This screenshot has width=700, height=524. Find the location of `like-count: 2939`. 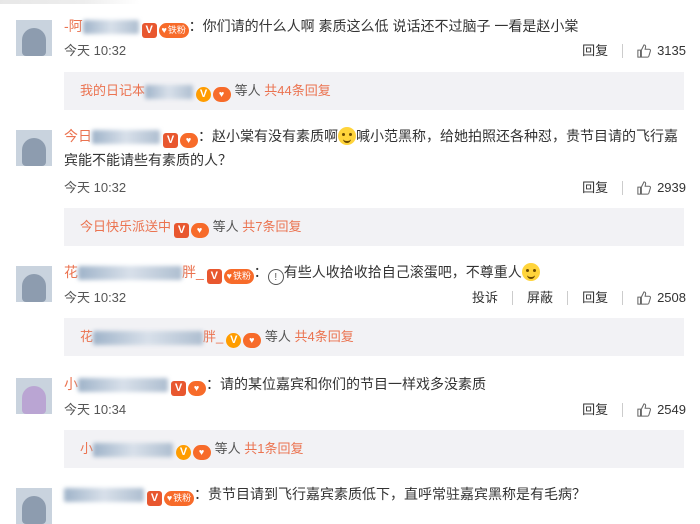

like-count: 2939 is located at coordinates (671, 187).